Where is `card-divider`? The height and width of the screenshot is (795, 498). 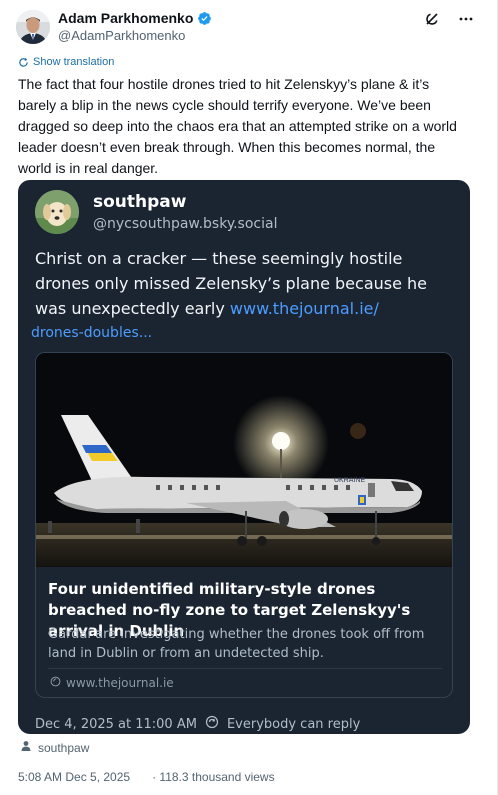
card-divider is located at coordinates (245, 668).